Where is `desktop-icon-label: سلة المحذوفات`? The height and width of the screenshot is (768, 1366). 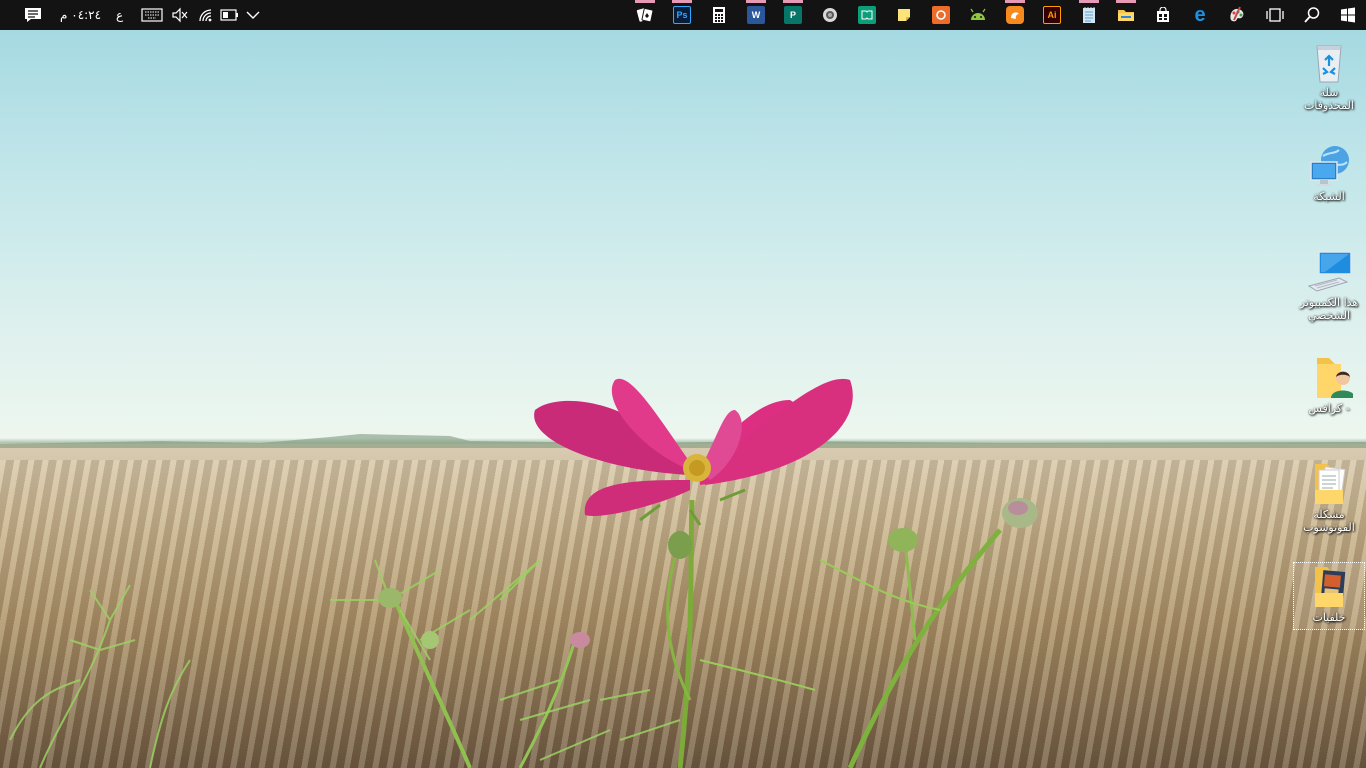 desktop-icon-label: سلة المحذوفات is located at coordinates (1329, 99).